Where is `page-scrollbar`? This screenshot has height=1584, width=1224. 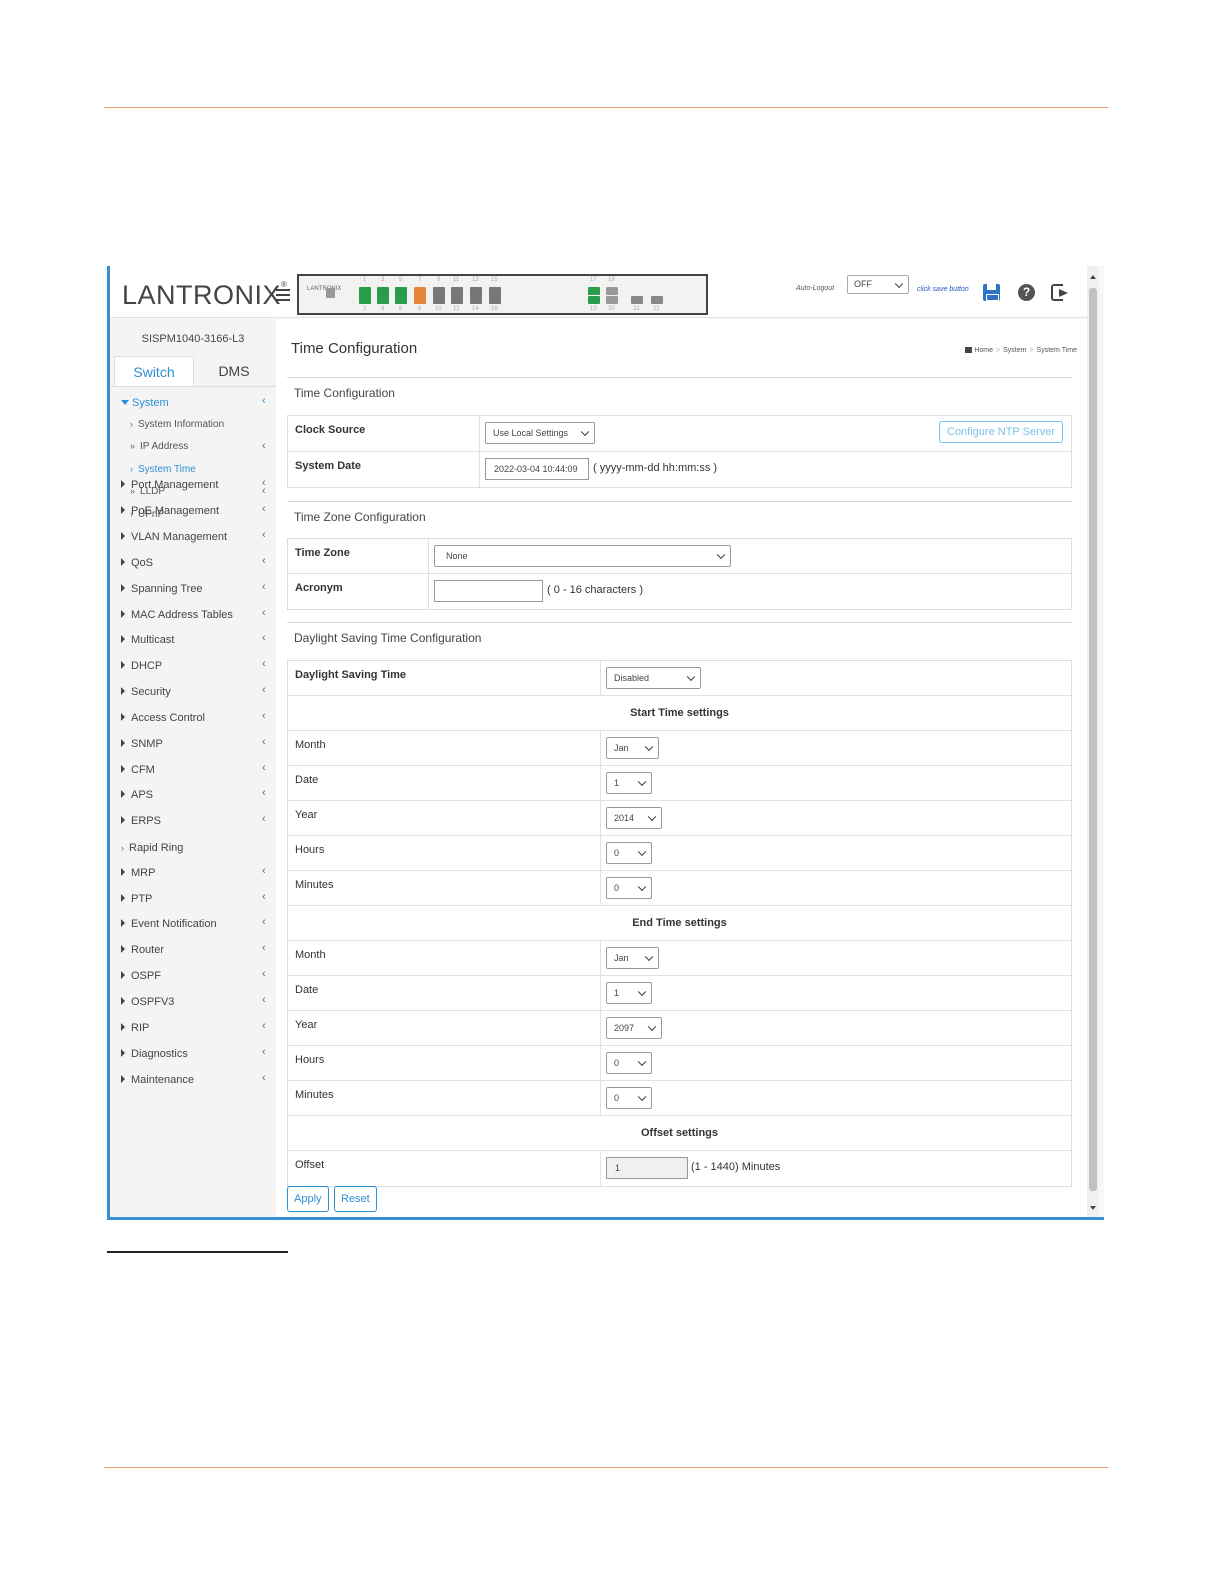 page-scrollbar is located at coordinates (1093, 741).